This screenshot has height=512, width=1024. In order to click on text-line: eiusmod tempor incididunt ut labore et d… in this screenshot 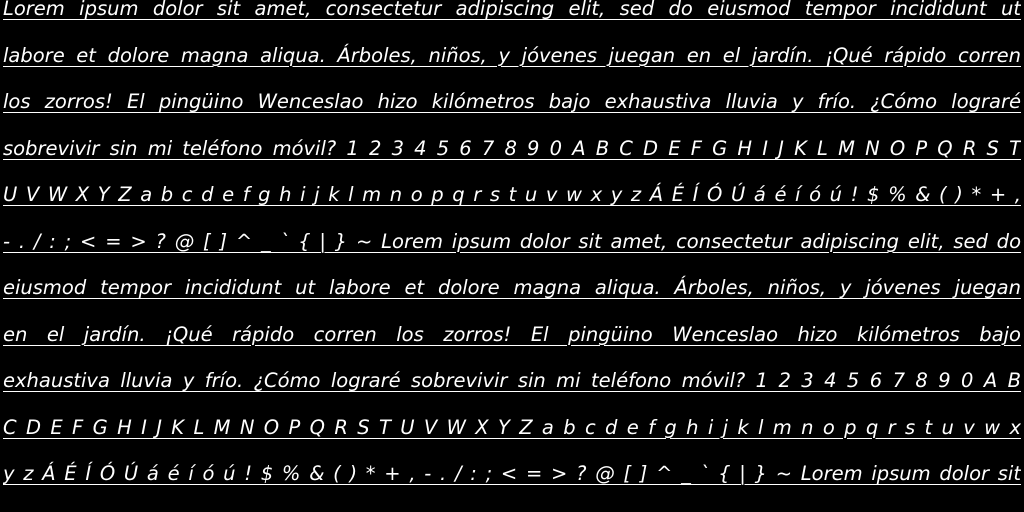, I will do `click(512, 287)`.